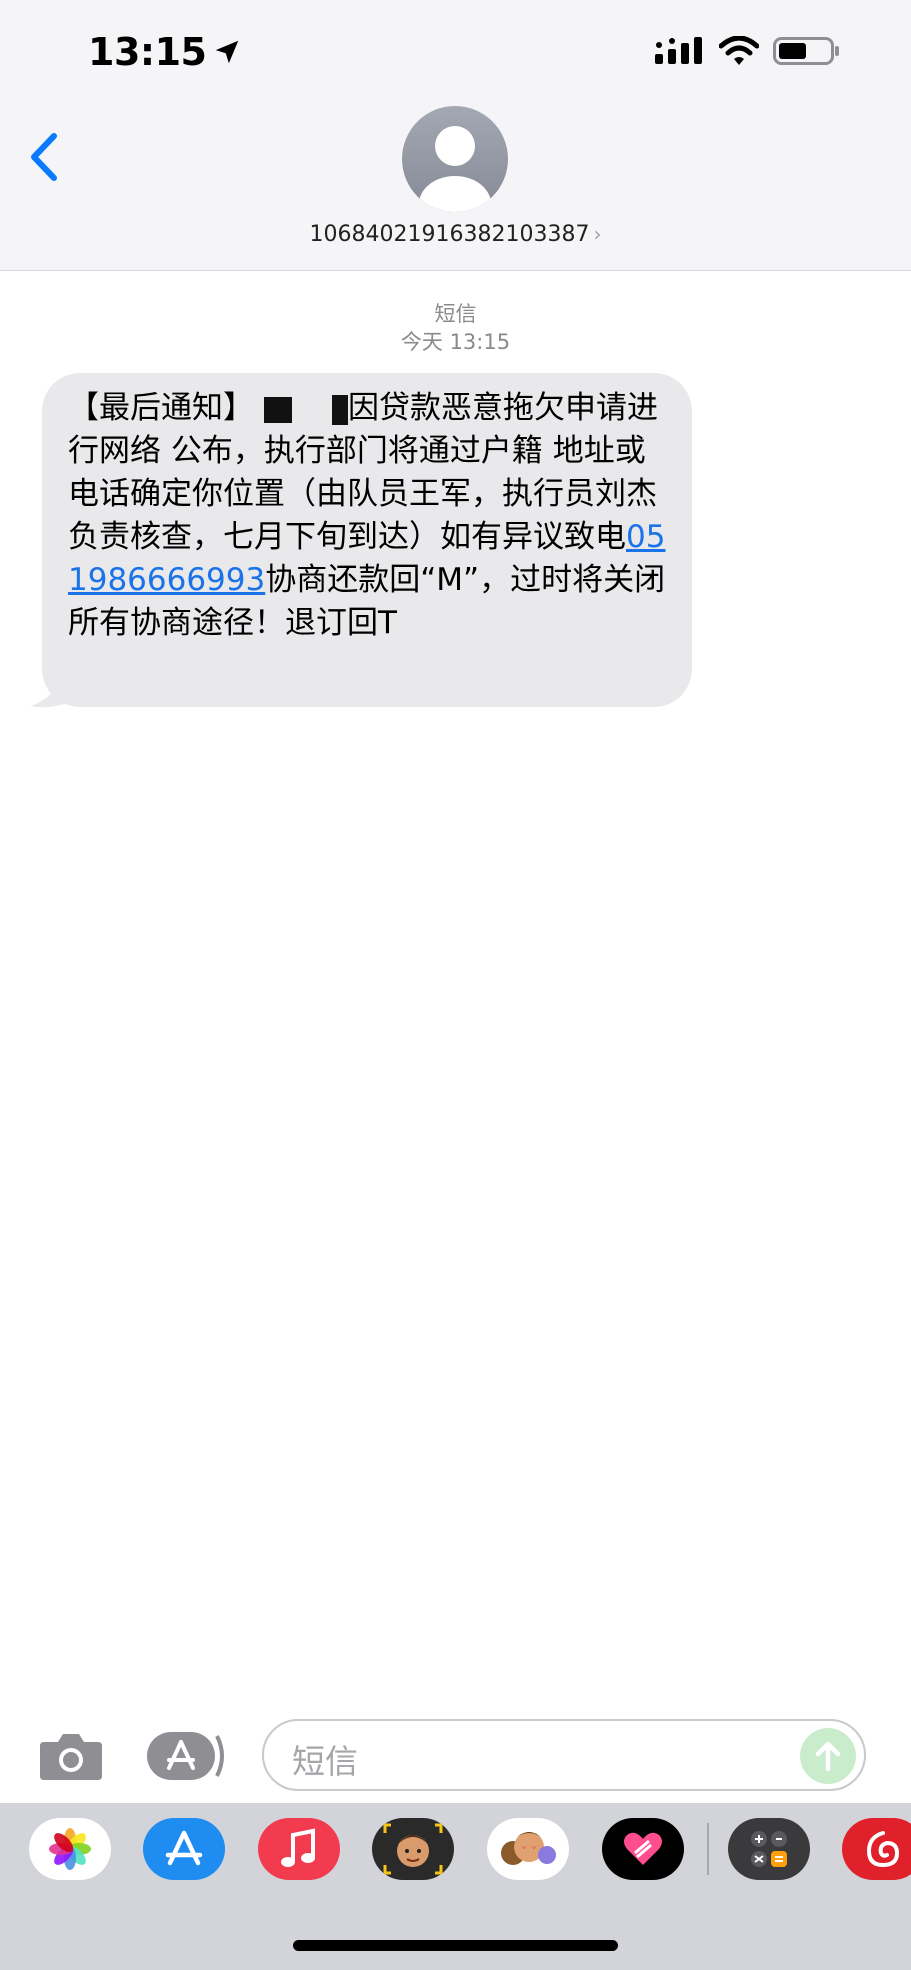  I want to click on person-icon, so click(455, 169).